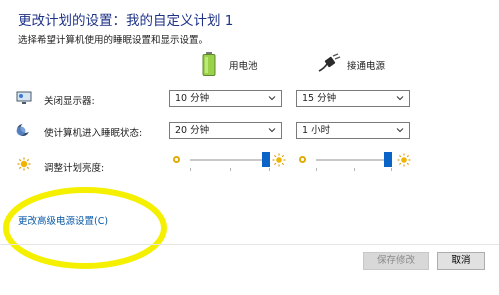 This screenshot has height=295, width=499. I want to click on page-title: 更改计划的设置：我的自定义计划 1, so click(126, 21).